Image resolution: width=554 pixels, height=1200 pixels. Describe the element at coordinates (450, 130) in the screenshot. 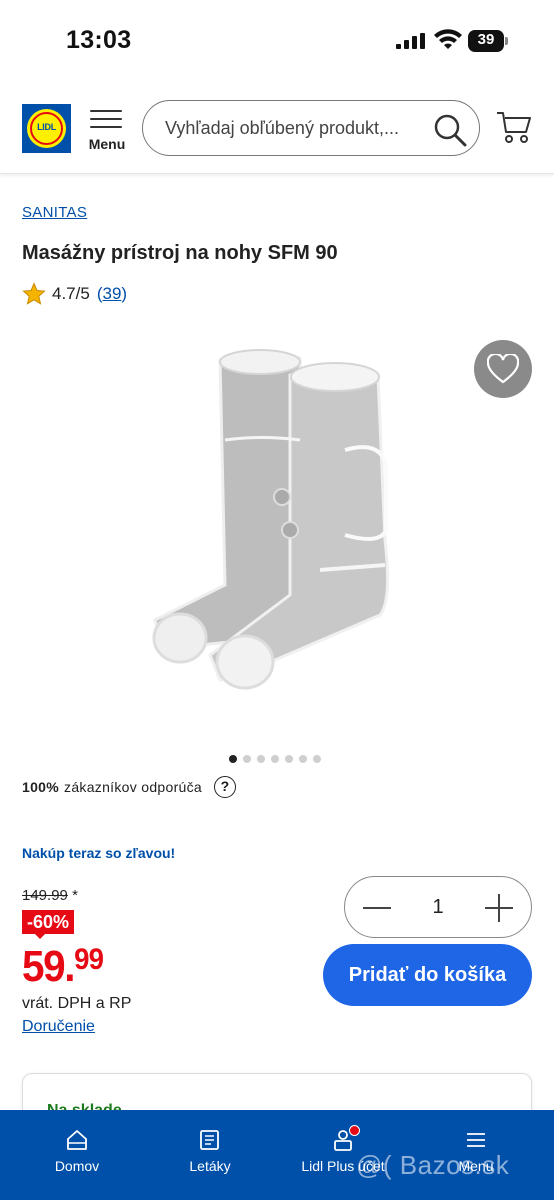

I see `search-icon` at that location.